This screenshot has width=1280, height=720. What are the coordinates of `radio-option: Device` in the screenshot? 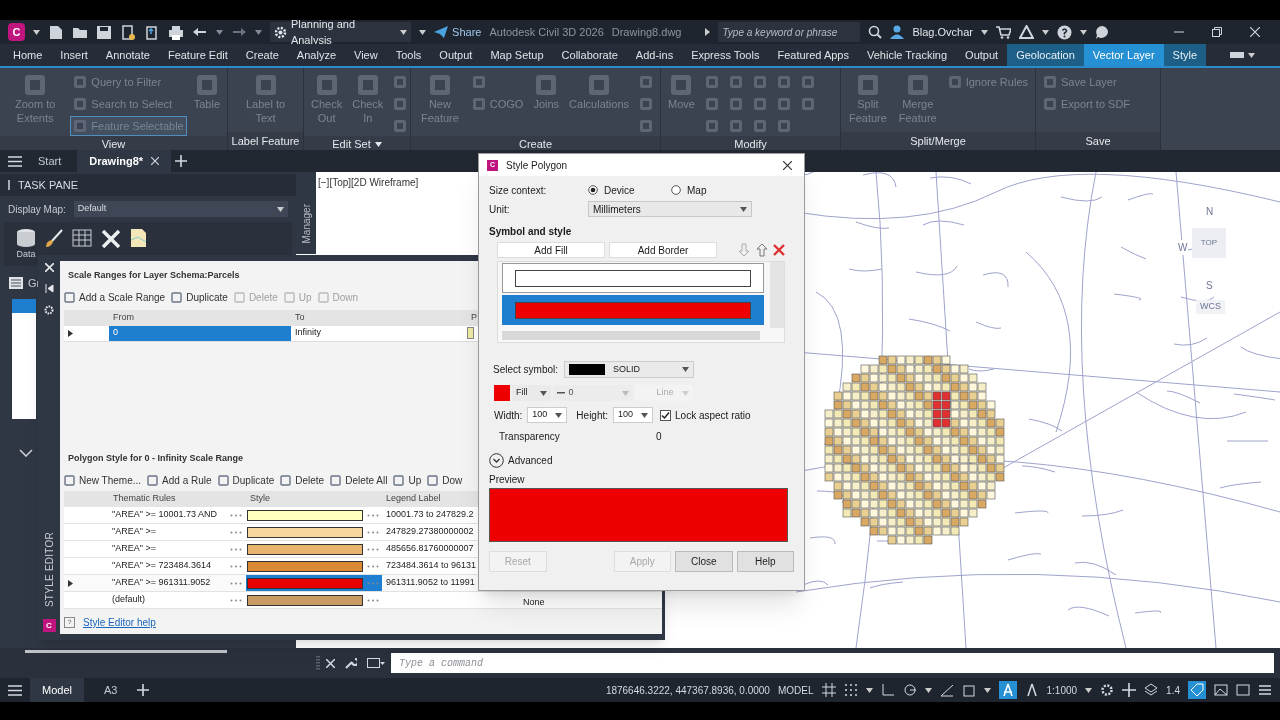 It's located at (629, 190).